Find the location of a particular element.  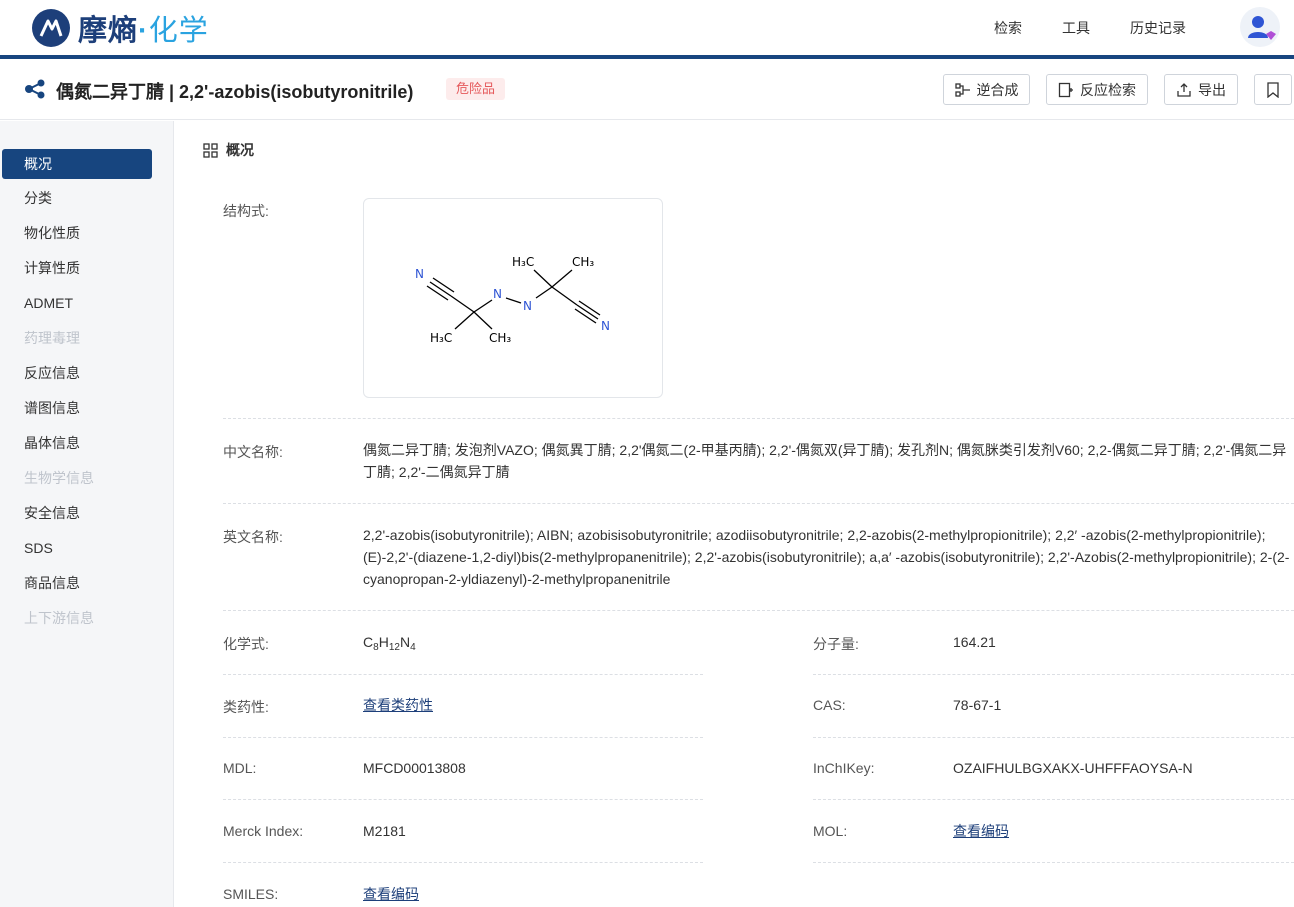

user-icon is located at coordinates (1262, 28).